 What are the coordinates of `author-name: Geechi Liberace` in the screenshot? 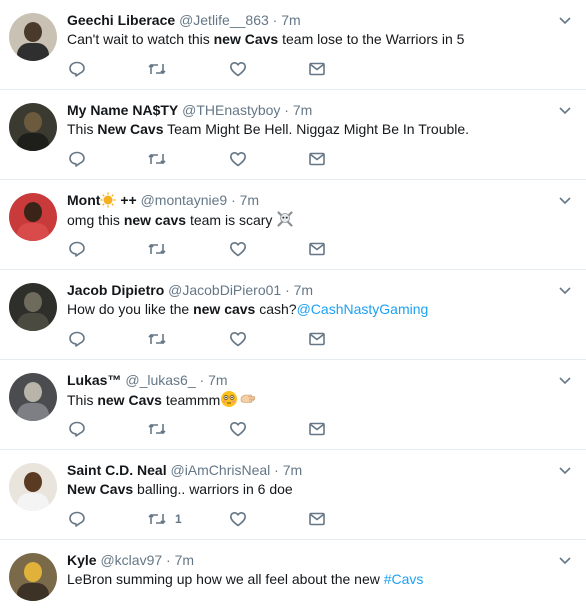 It's located at (121, 20).